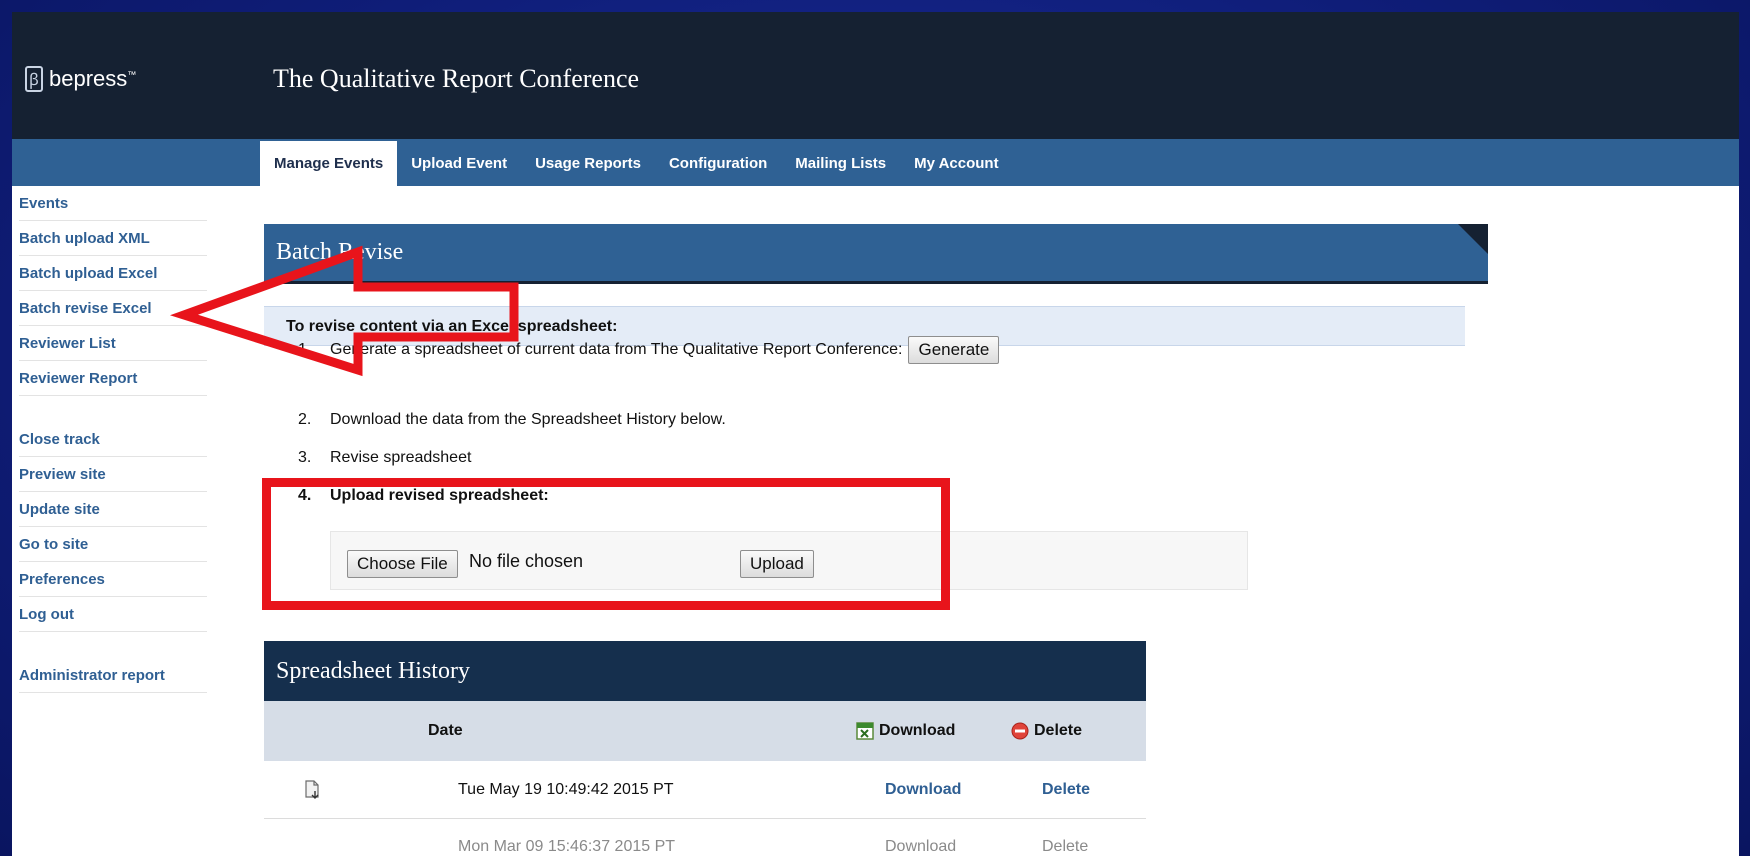  Describe the element at coordinates (344, 311) in the screenshot. I see `annotation-arrow-icon` at that location.